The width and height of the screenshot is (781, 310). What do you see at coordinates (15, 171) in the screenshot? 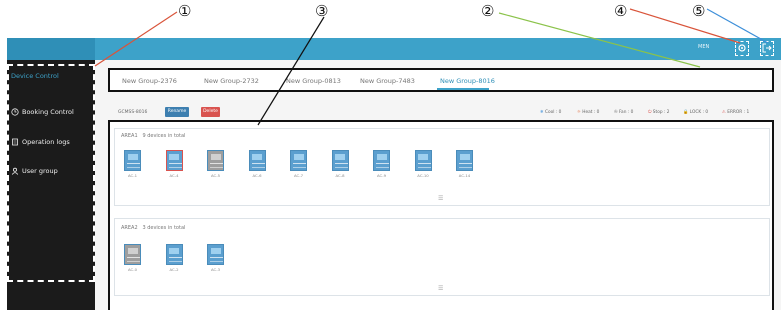
I see `user-icon` at bounding box center [15, 171].